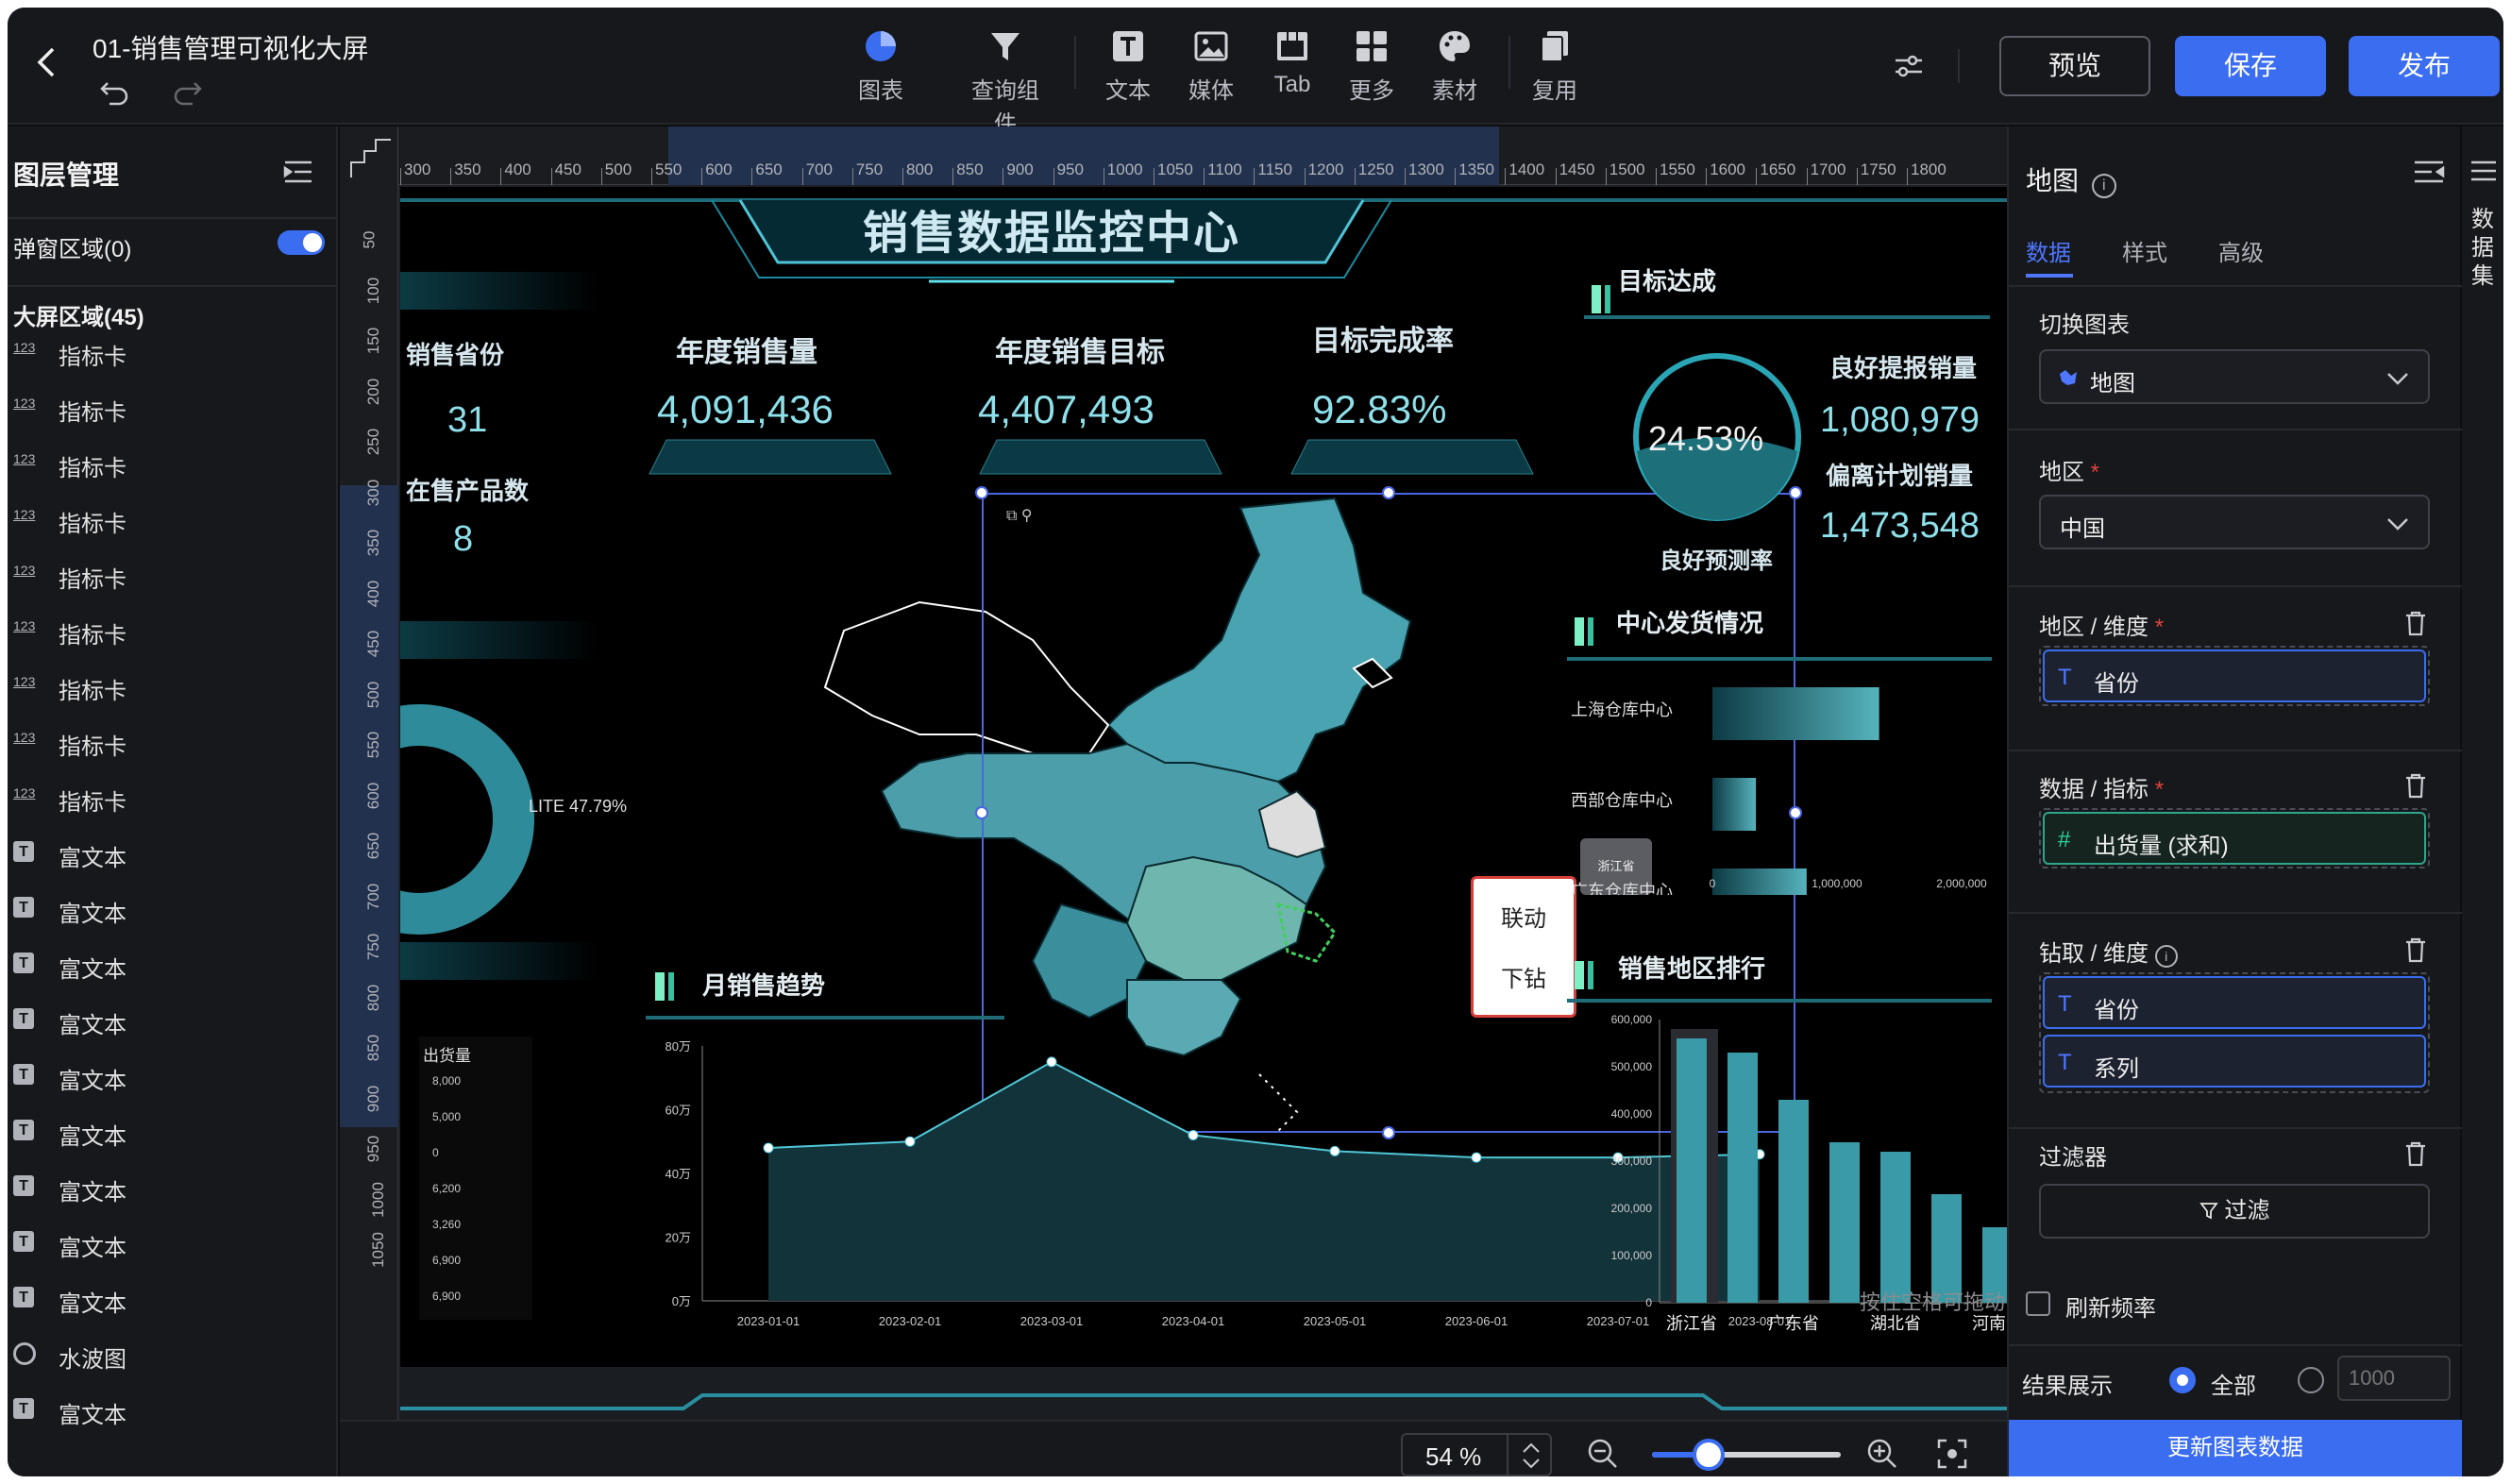  What do you see at coordinates (1379, 409) in the screenshot?
I see `kpi-value: 92.83%` at bounding box center [1379, 409].